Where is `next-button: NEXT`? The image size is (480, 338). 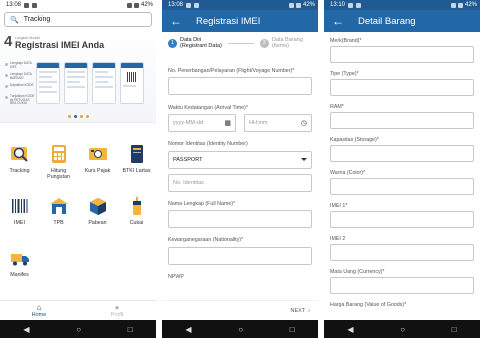
next-button: NEXT is located at coordinates (297, 311).